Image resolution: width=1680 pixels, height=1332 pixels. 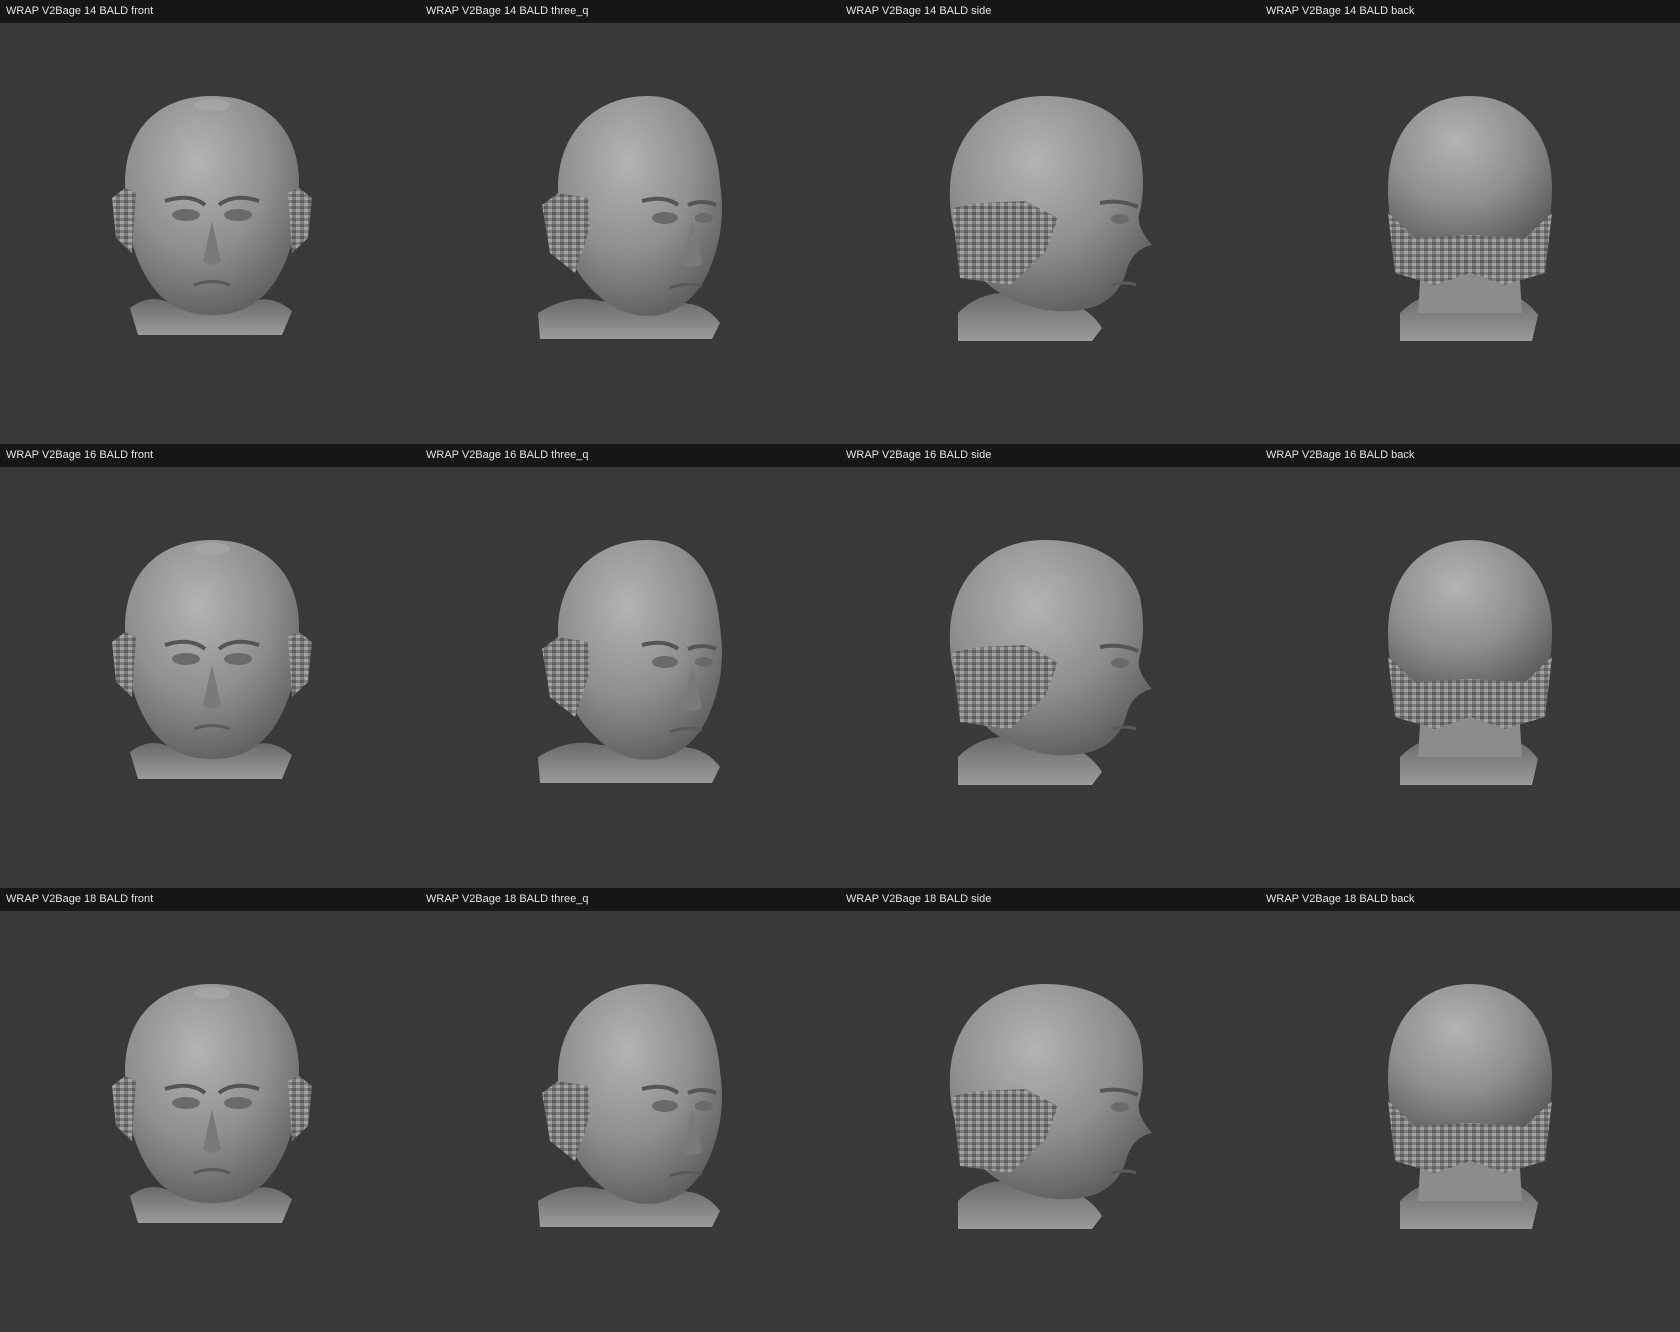 I want to click on render-label: WRAP V2Bage 16 BALD side, so click(x=919, y=455).